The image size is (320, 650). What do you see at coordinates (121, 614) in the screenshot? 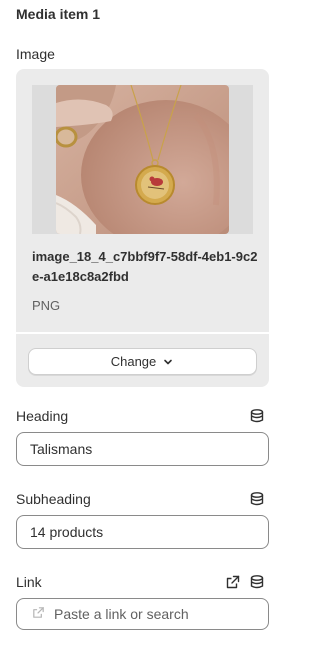
I see `link-input-placeholder: Paste a link or search` at bounding box center [121, 614].